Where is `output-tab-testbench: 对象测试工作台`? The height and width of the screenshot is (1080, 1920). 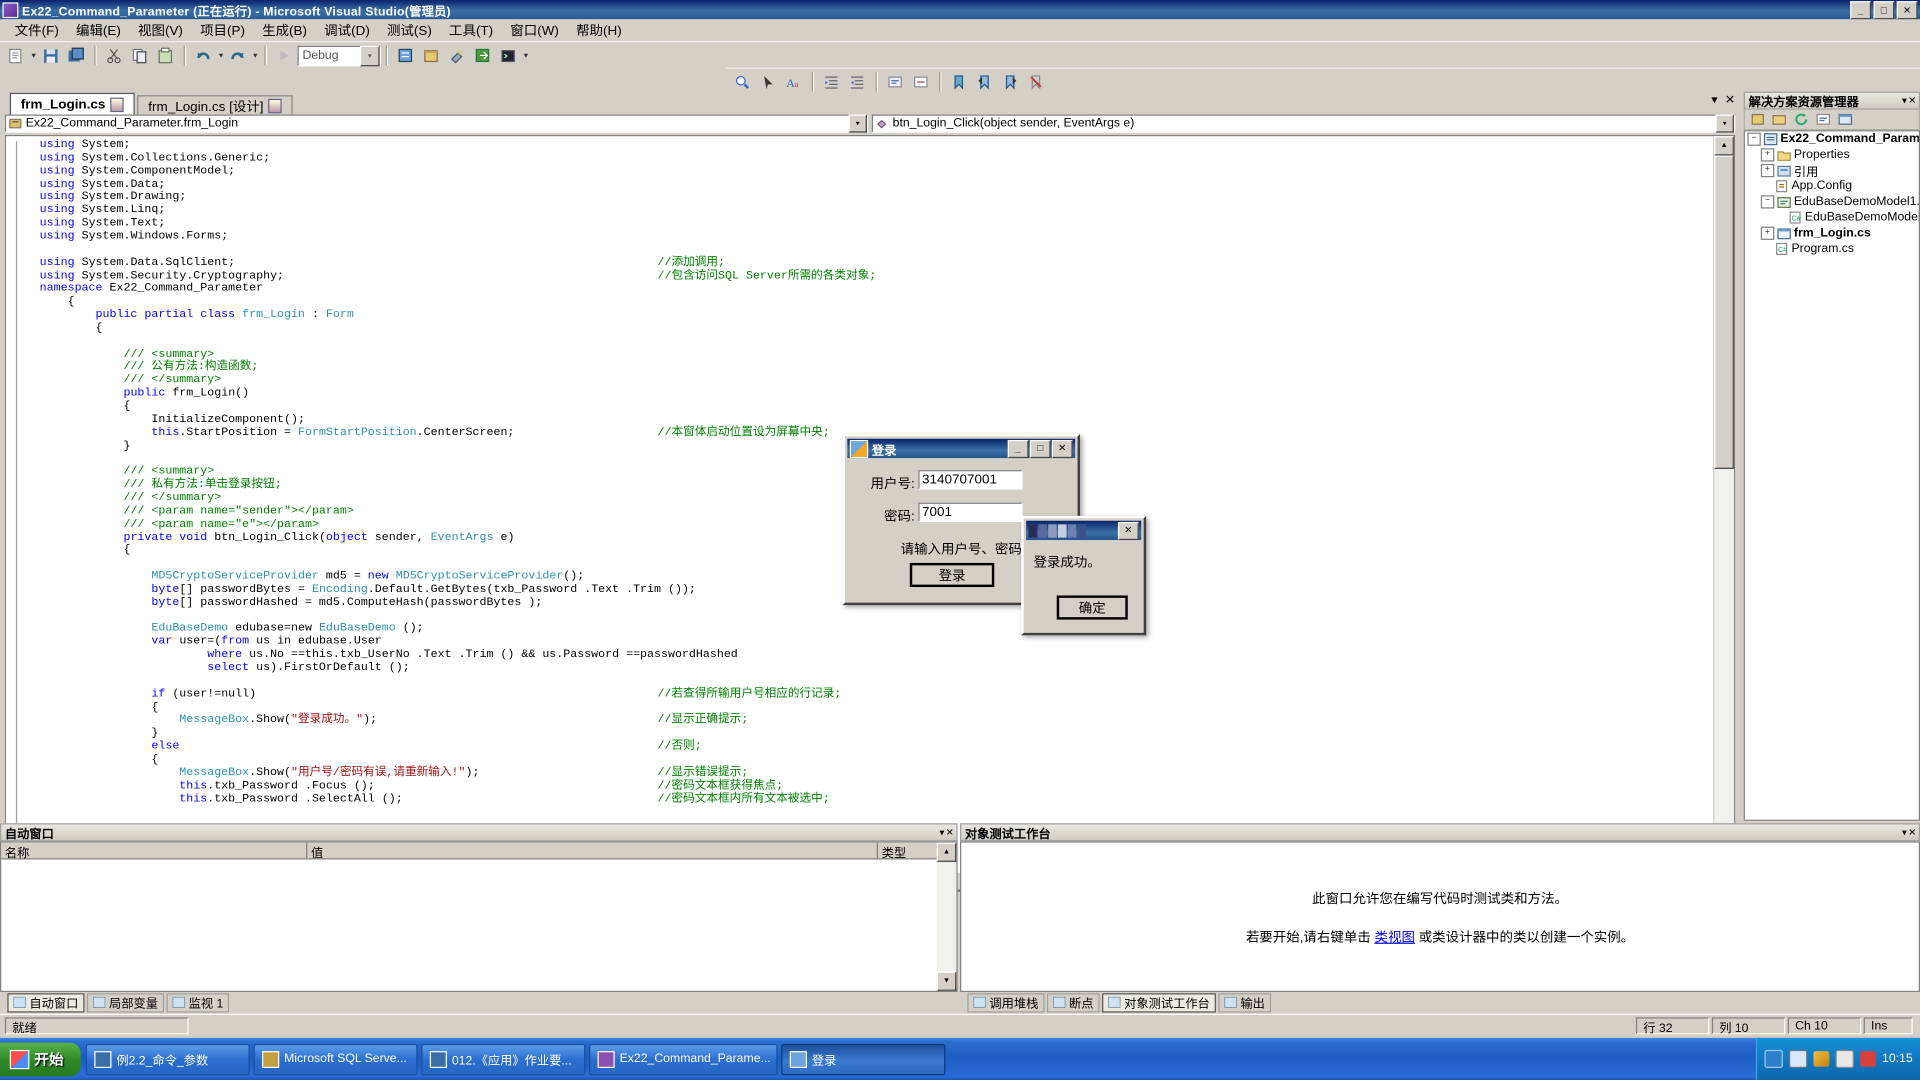 output-tab-testbench: 对象测试工作台 is located at coordinates (1159, 1002).